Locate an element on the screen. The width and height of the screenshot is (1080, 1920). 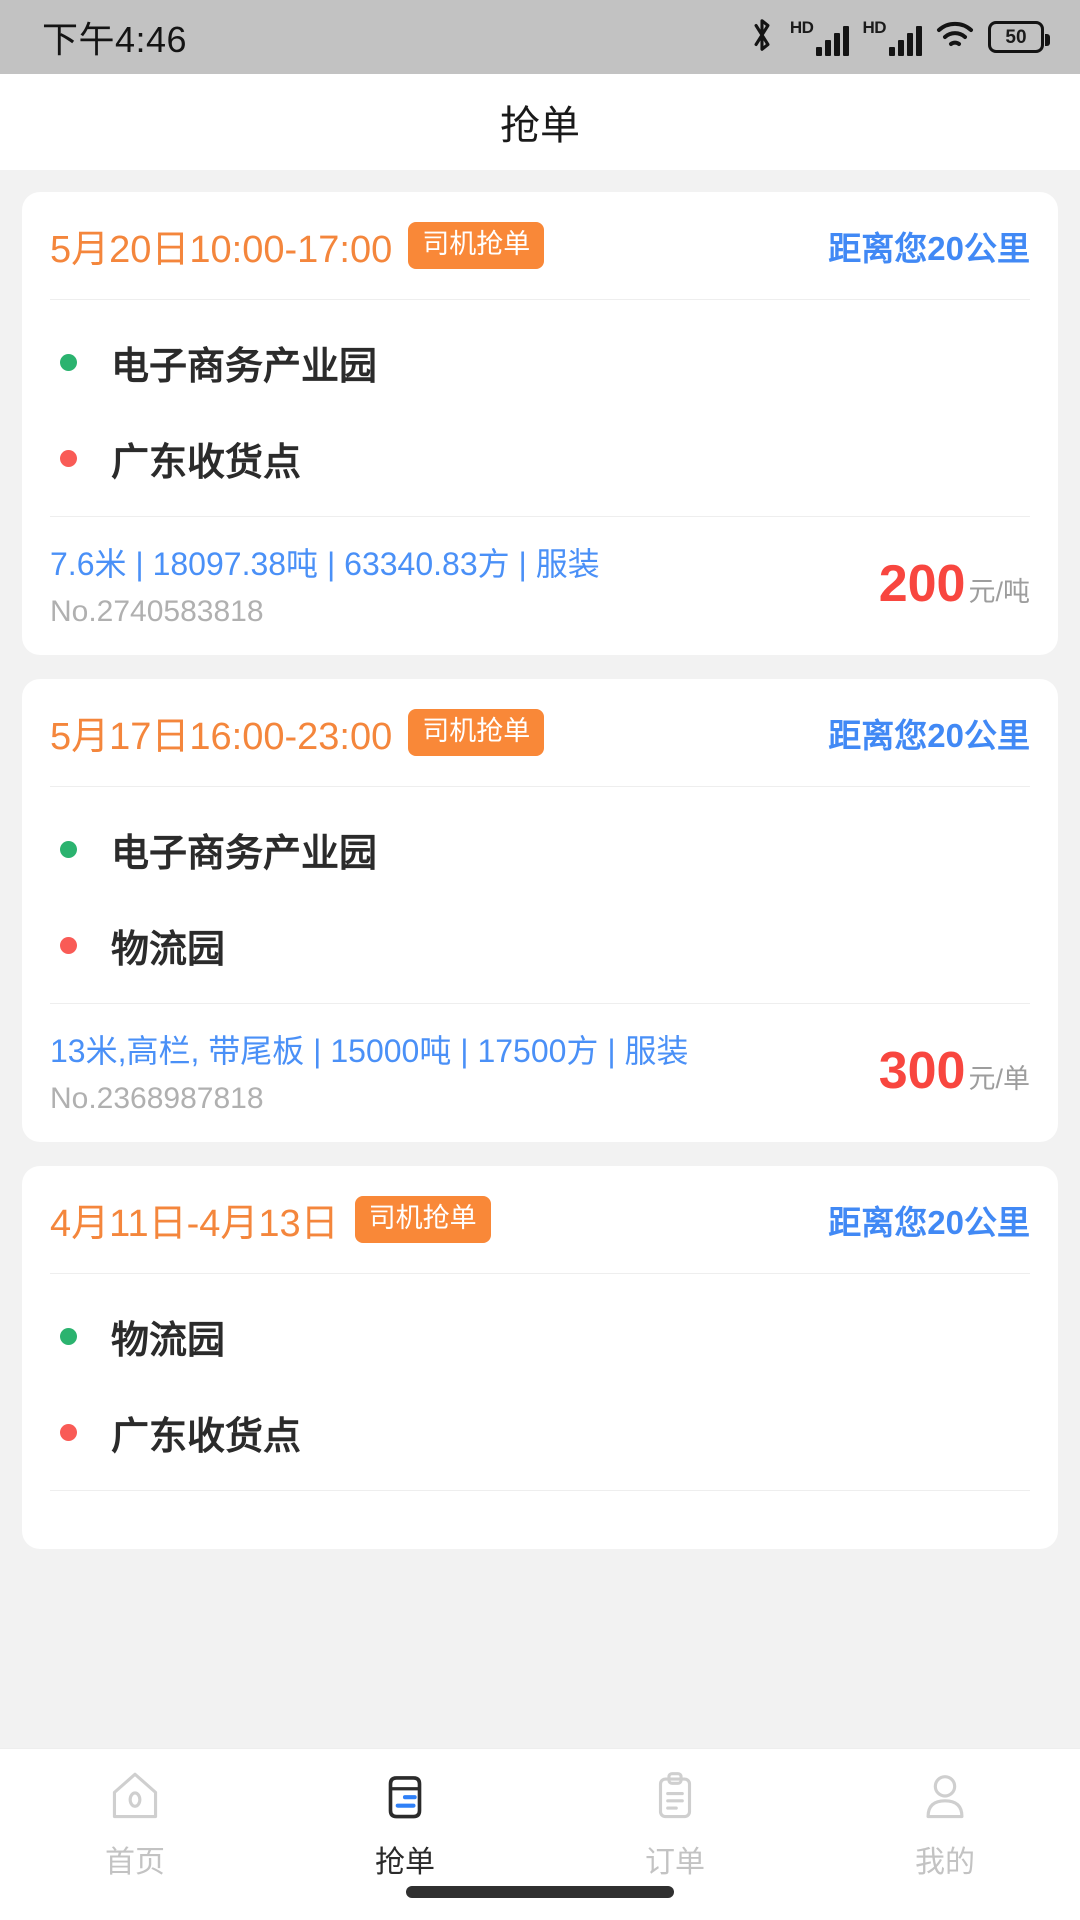
bluetooth-icon is located at coordinates (762, 37).